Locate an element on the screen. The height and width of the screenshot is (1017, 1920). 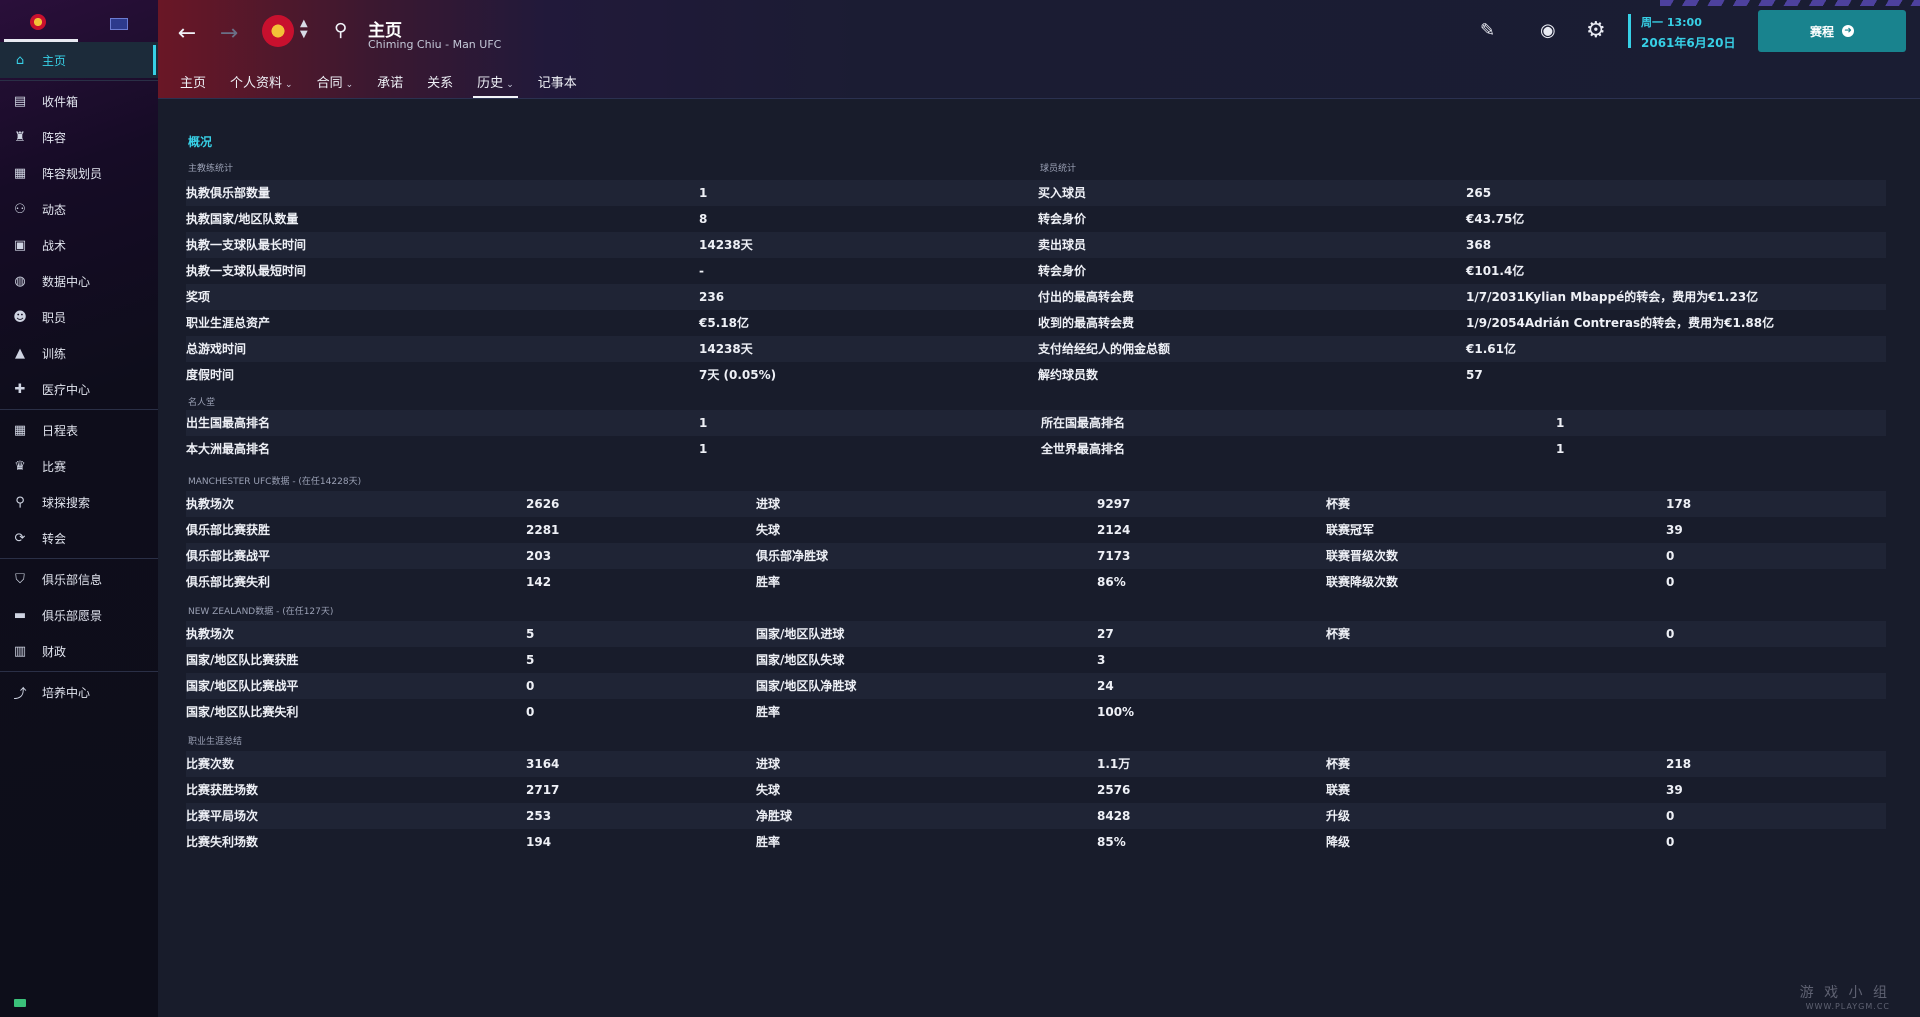
inbox-icon: ▤ is located at coordinates (20, 101).